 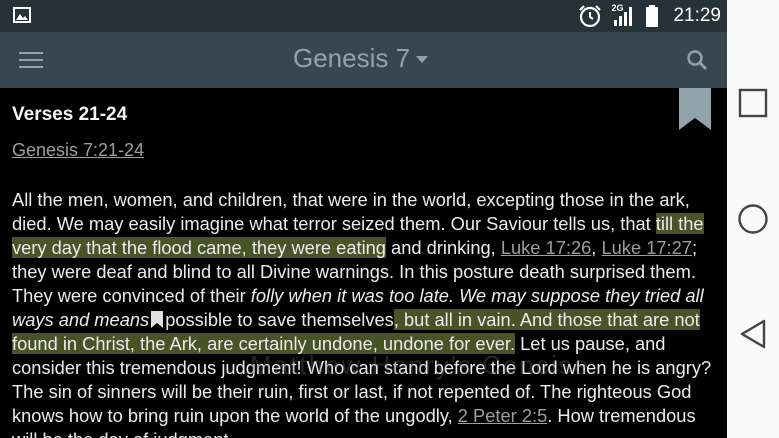 What do you see at coordinates (646, 247) in the screenshot?
I see `scripture-link: Luke 17:27` at bounding box center [646, 247].